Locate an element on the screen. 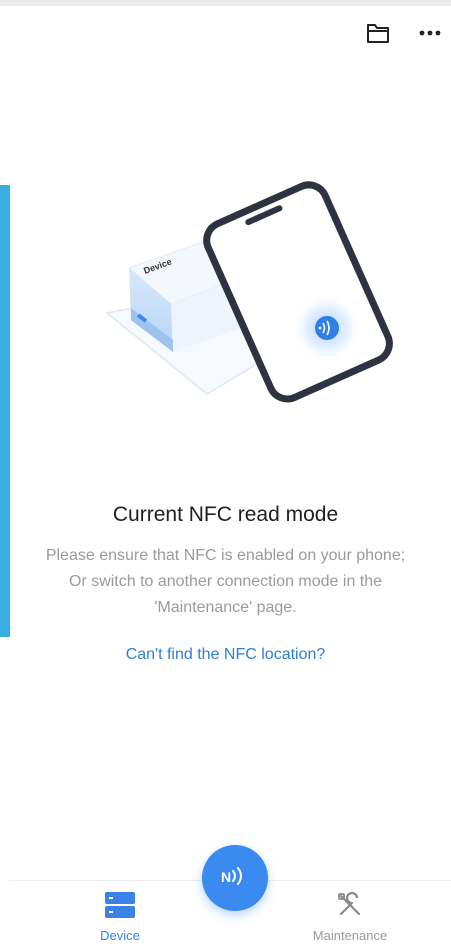  top-divider is located at coordinates (225, 3).